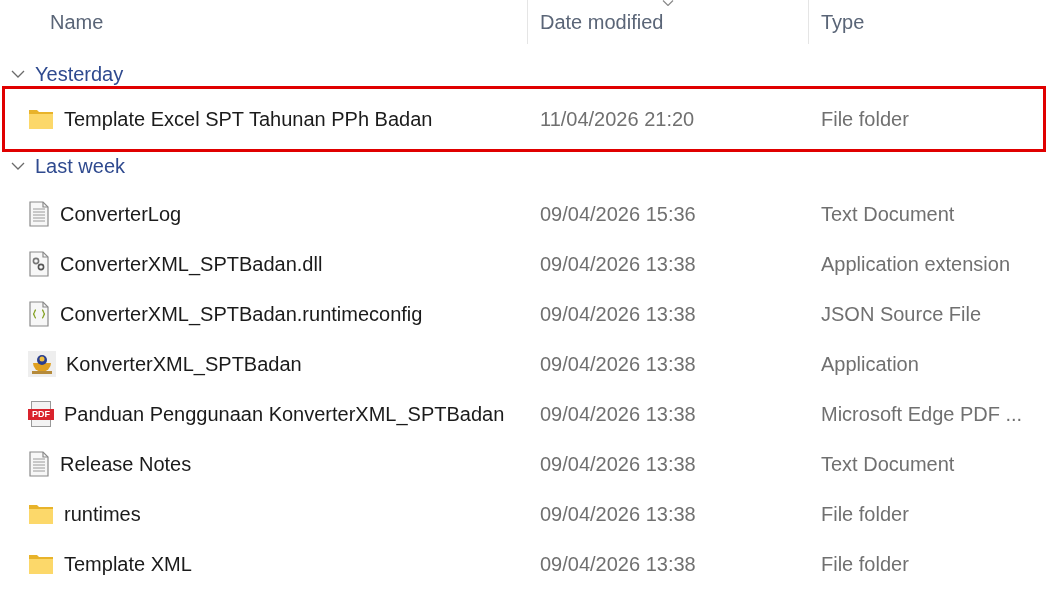  What do you see at coordinates (617, 214) in the screenshot?
I see `date-modified: 09/04/2026 15:36` at bounding box center [617, 214].